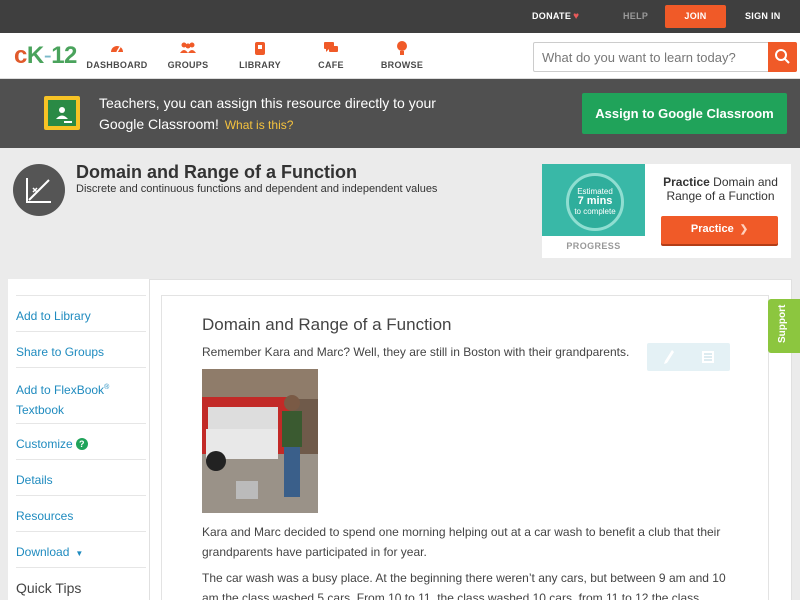  Describe the element at coordinates (331, 47) in the screenshot. I see `cafe-icon` at that location.